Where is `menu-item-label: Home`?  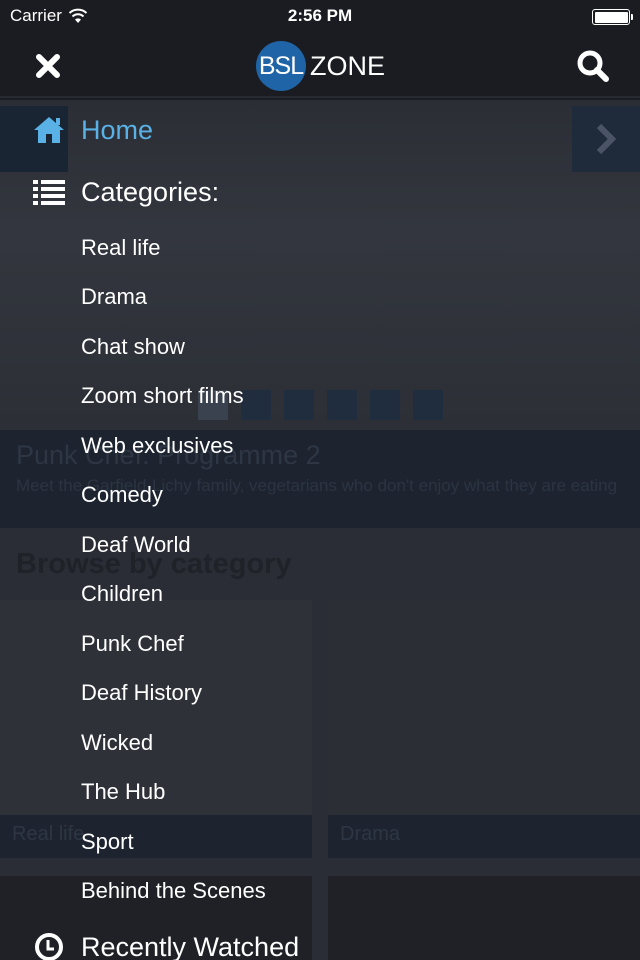 menu-item-label: Home is located at coordinates (117, 129).